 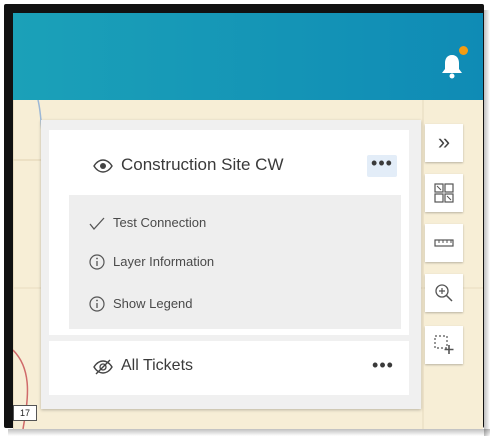 What do you see at coordinates (103, 369) in the screenshot?
I see `eye-slash-icon` at bounding box center [103, 369].